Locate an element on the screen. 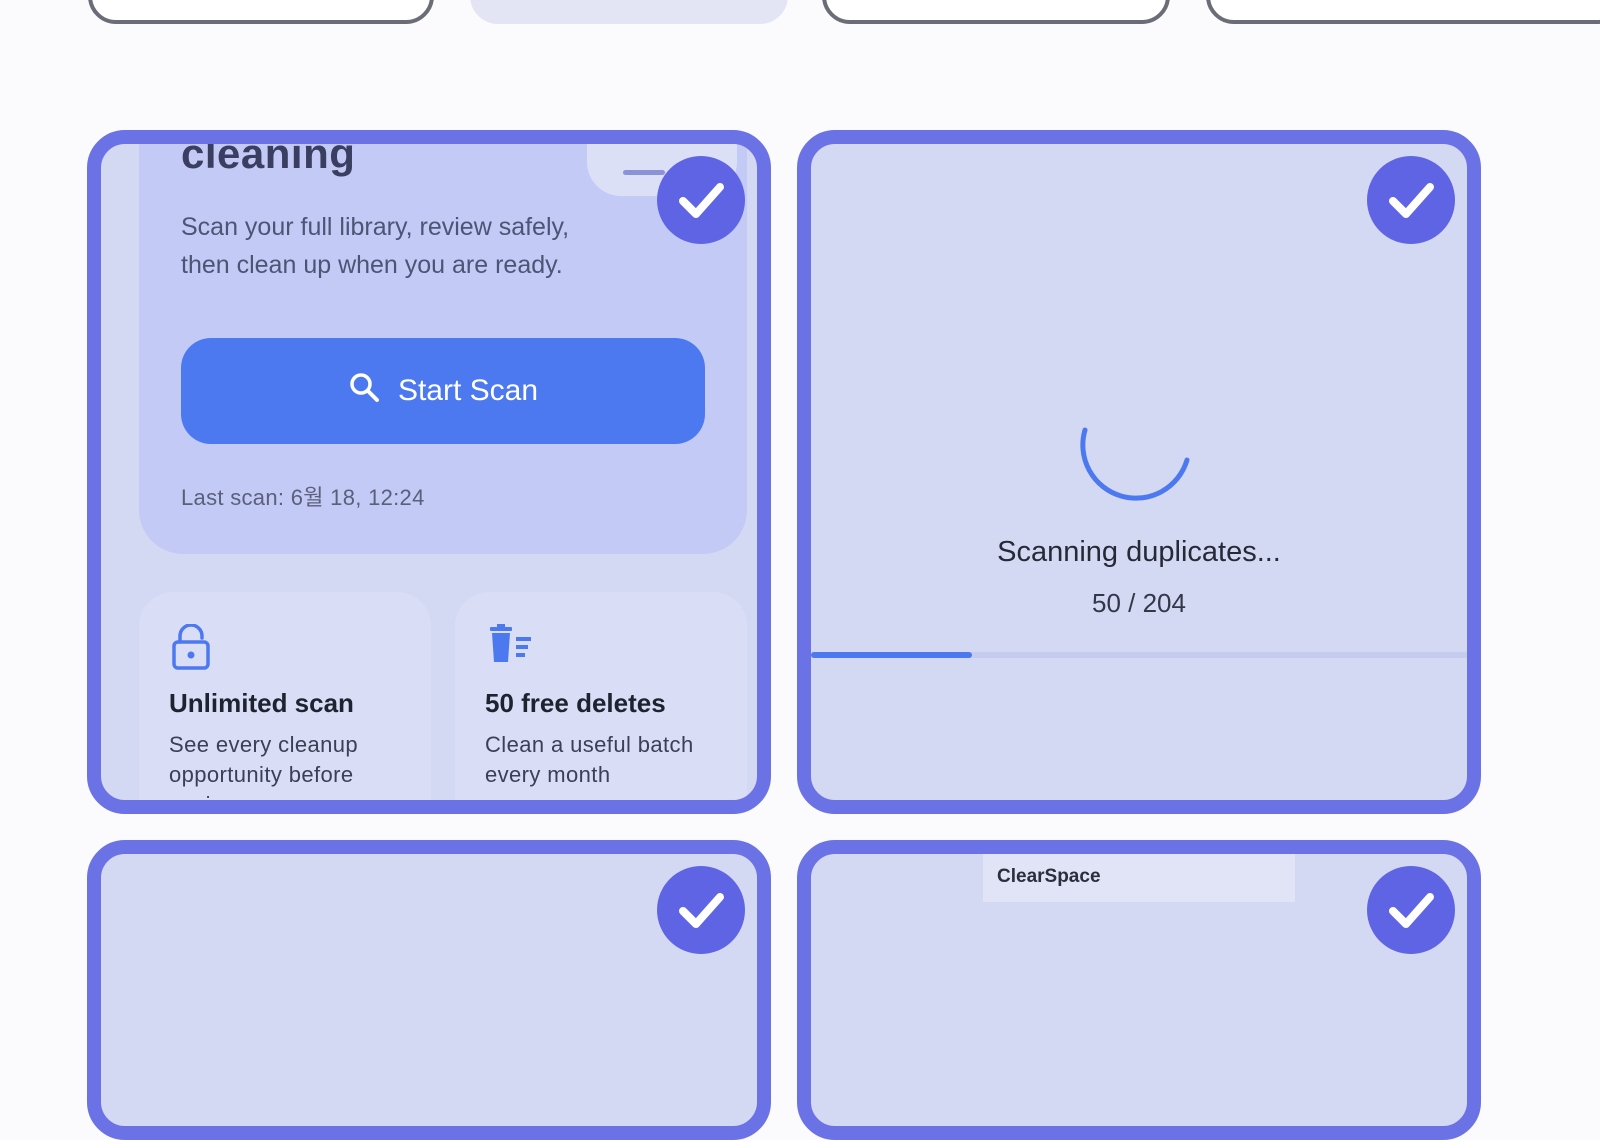 This screenshot has height=1140, width=1600. scan-progress-fill is located at coordinates (891, 655).